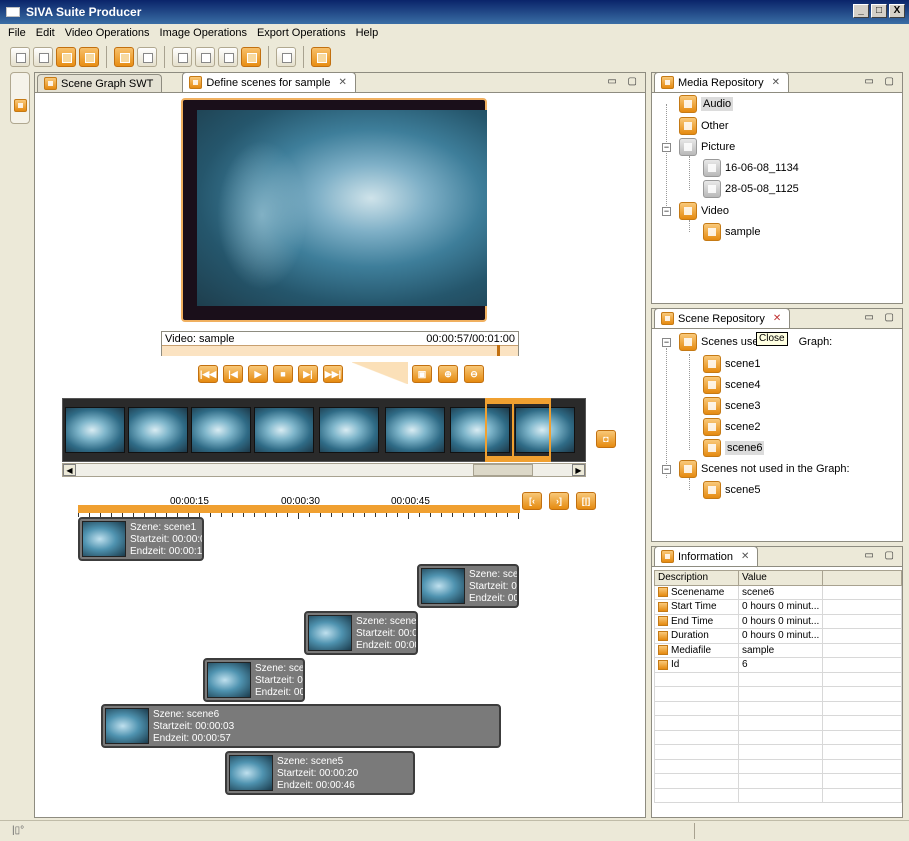  What do you see at coordinates (124, 57) in the screenshot?
I see `add-media-button` at bounding box center [124, 57].